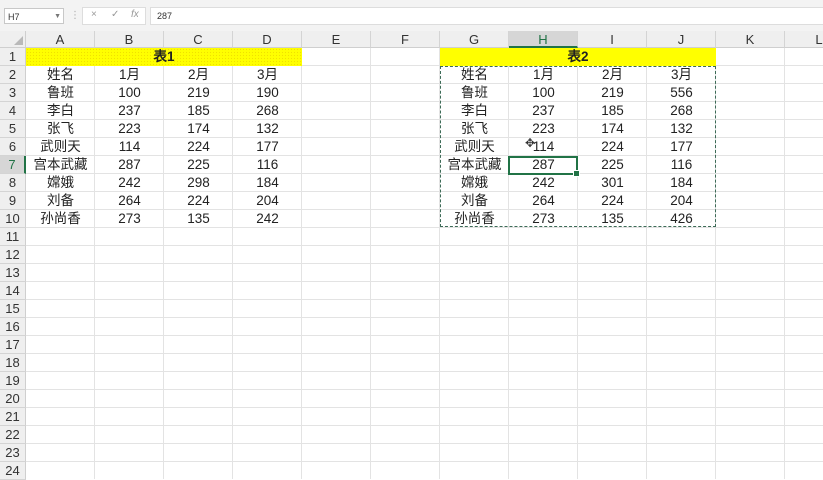 This screenshot has height=480, width=823. Describe the element at coordinates (474, 93) in the screenshot. I see `table2-cell: 鲁班` at that location.